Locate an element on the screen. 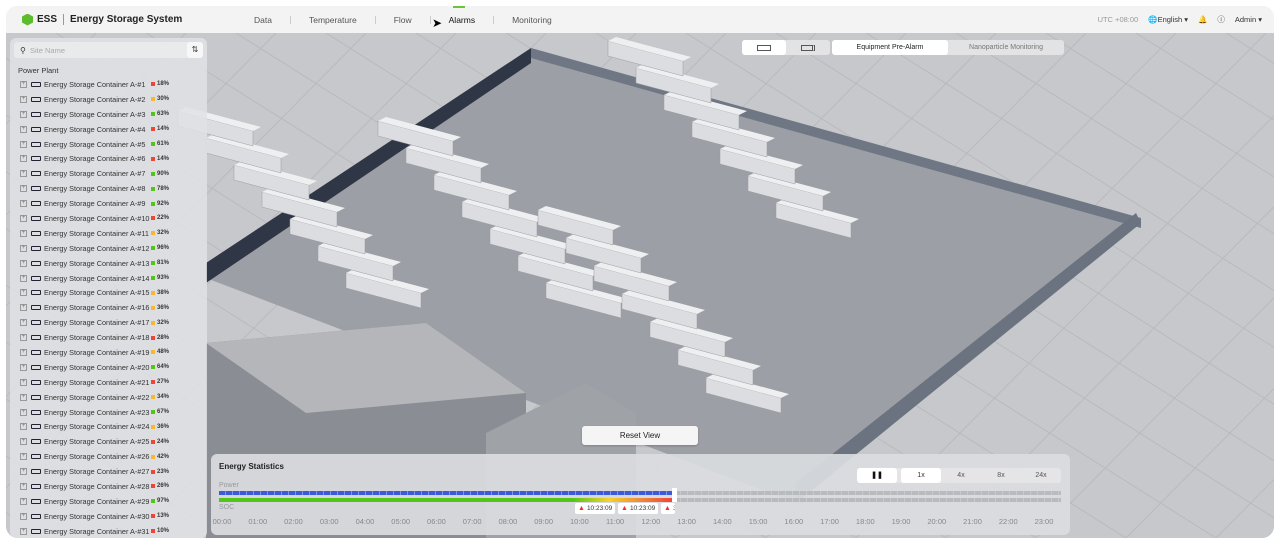 The width and height of the screenshot is (1280, 544). tree-item-container: + Energy Storage Container A-#30 13% is located at coordinates (108, 516).